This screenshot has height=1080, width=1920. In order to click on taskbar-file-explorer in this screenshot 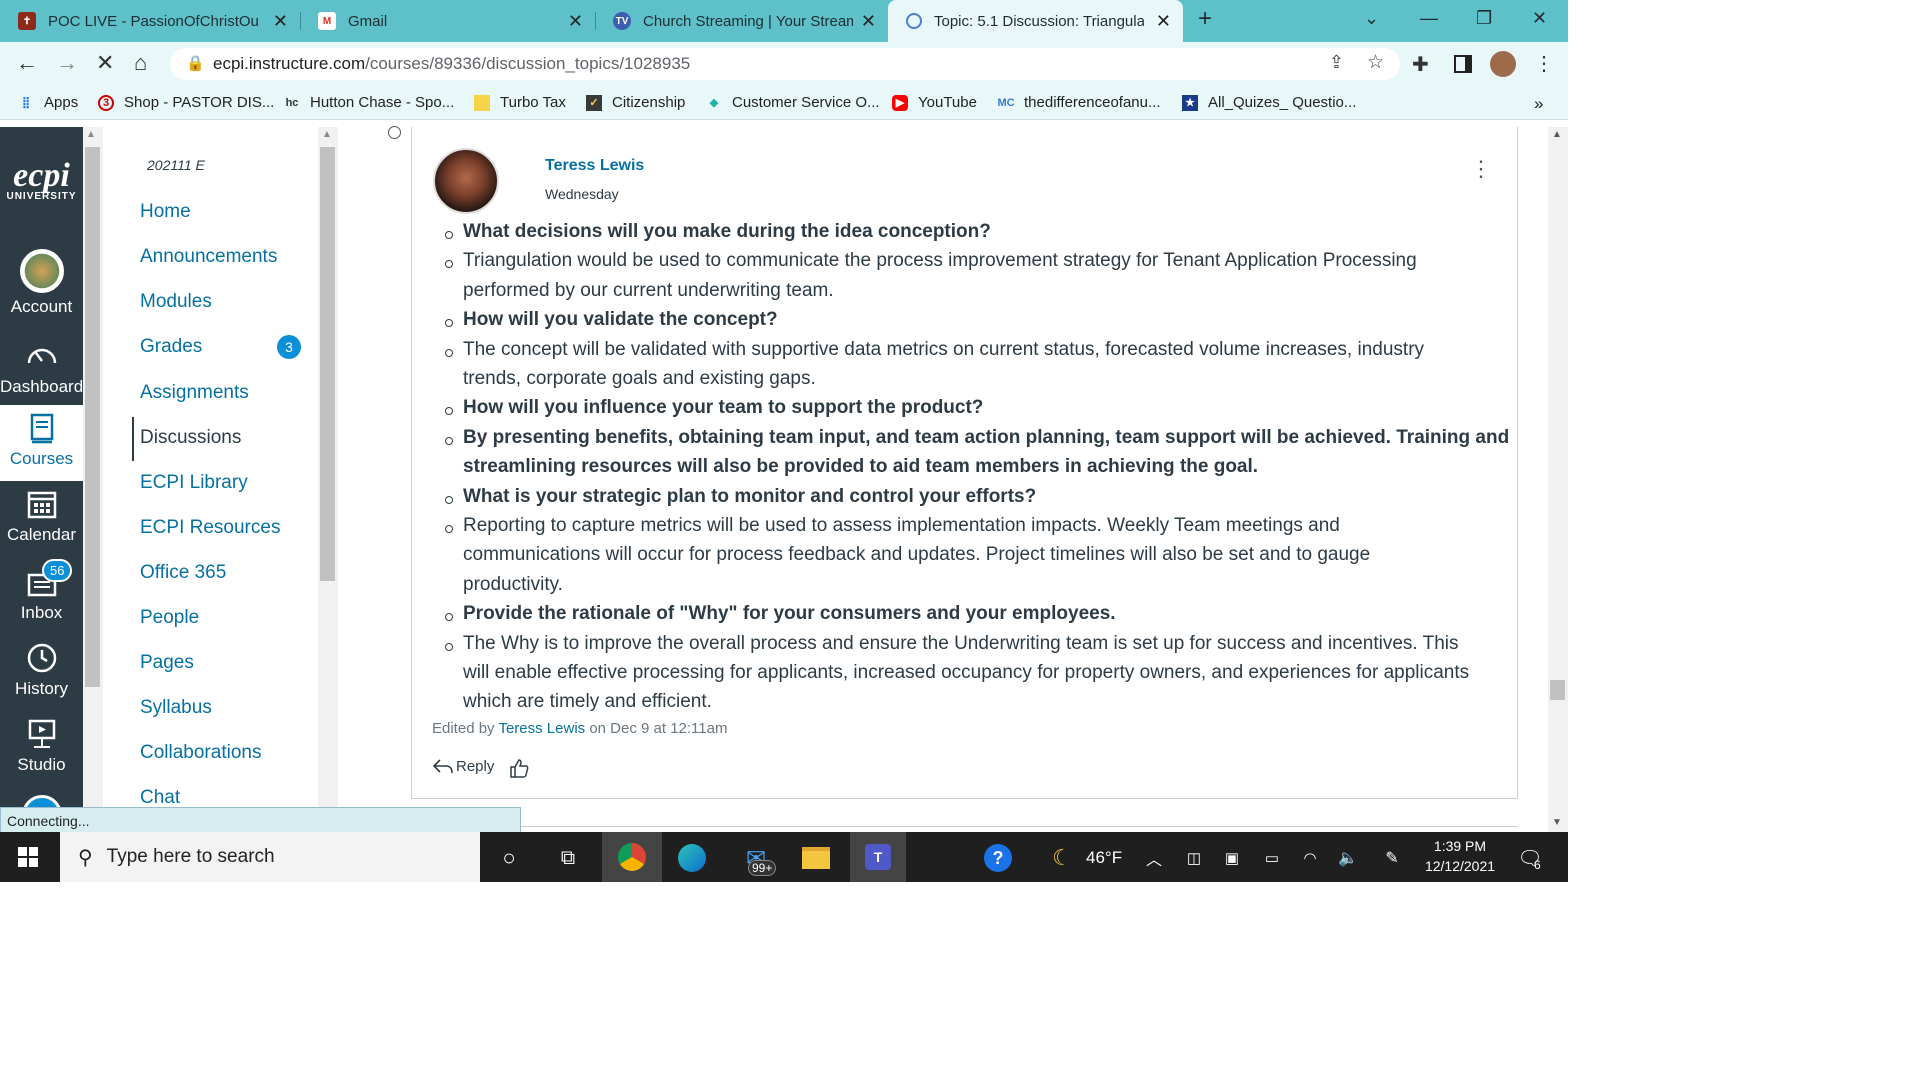, I will do `click(816, 858)`.